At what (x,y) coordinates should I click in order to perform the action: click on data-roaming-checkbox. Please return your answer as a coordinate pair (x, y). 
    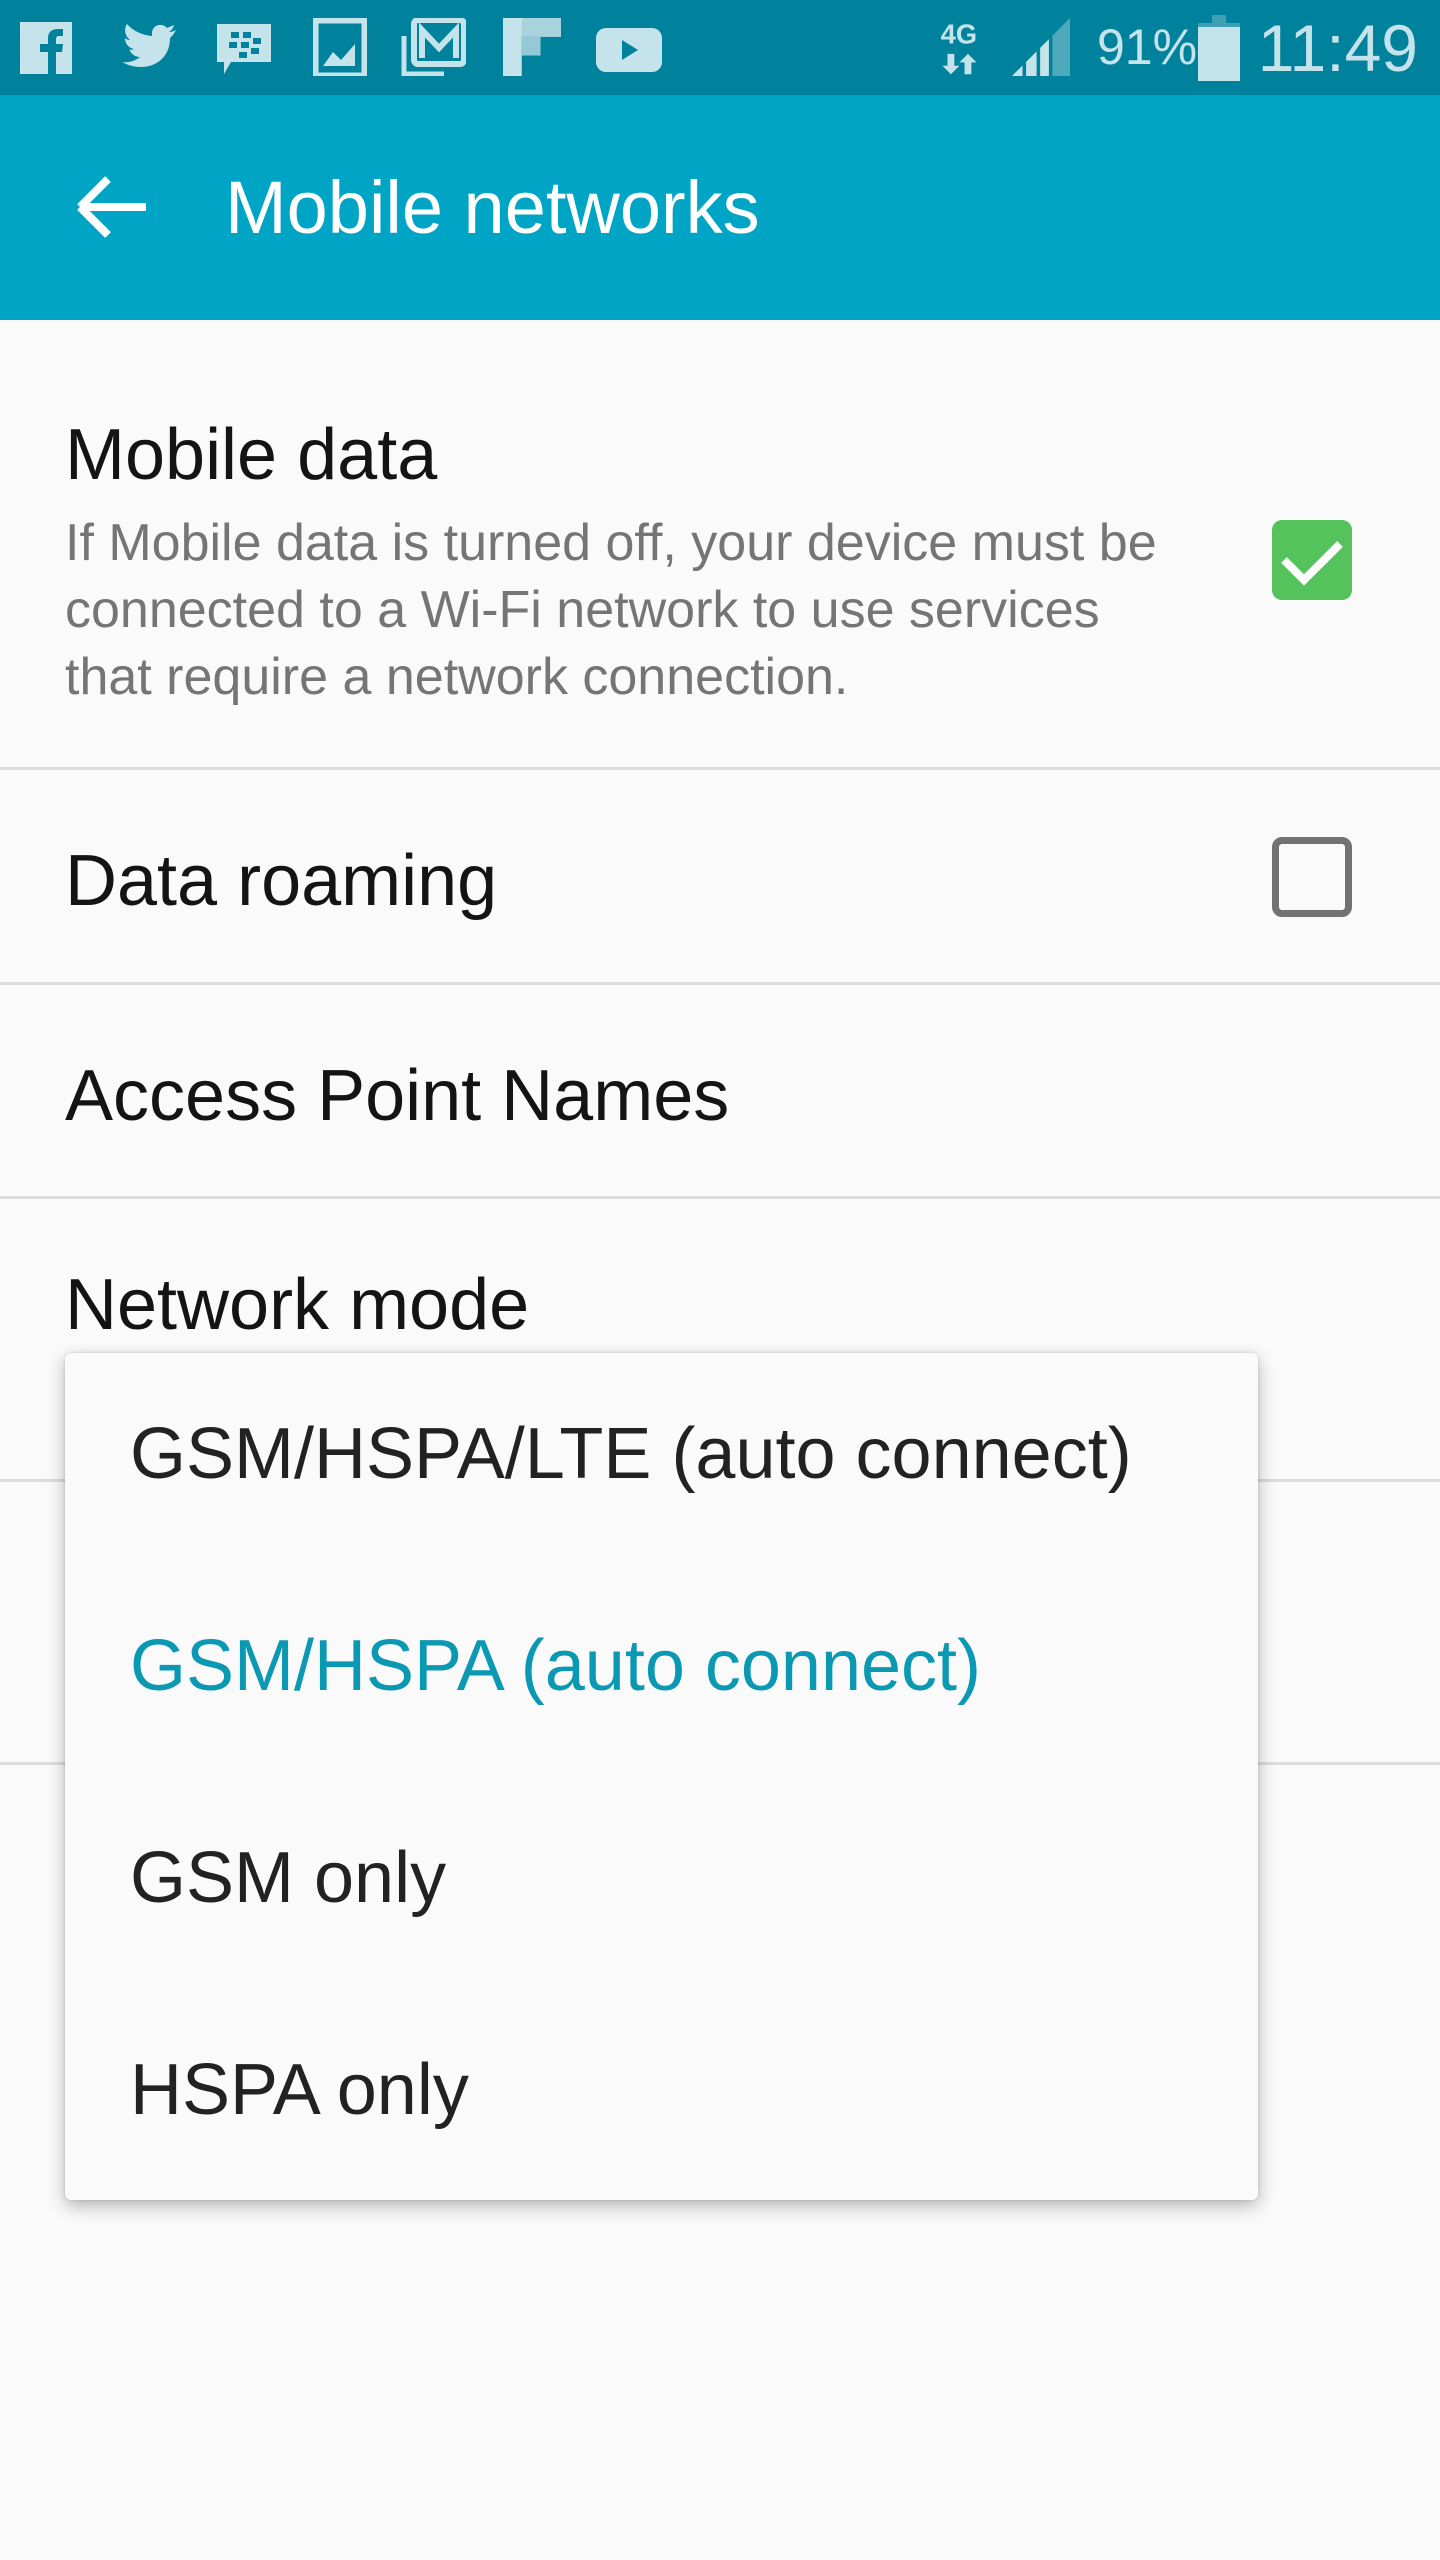
    Looking at the image, I should click on (1312, 877).